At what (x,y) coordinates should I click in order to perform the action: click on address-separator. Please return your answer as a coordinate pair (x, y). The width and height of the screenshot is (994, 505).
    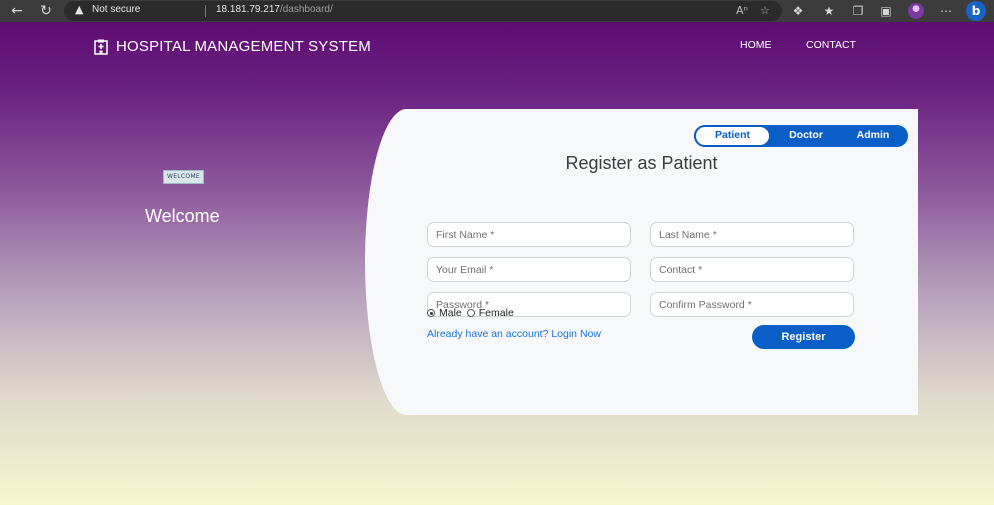
    Looking at the image, I should click on (205, 11).